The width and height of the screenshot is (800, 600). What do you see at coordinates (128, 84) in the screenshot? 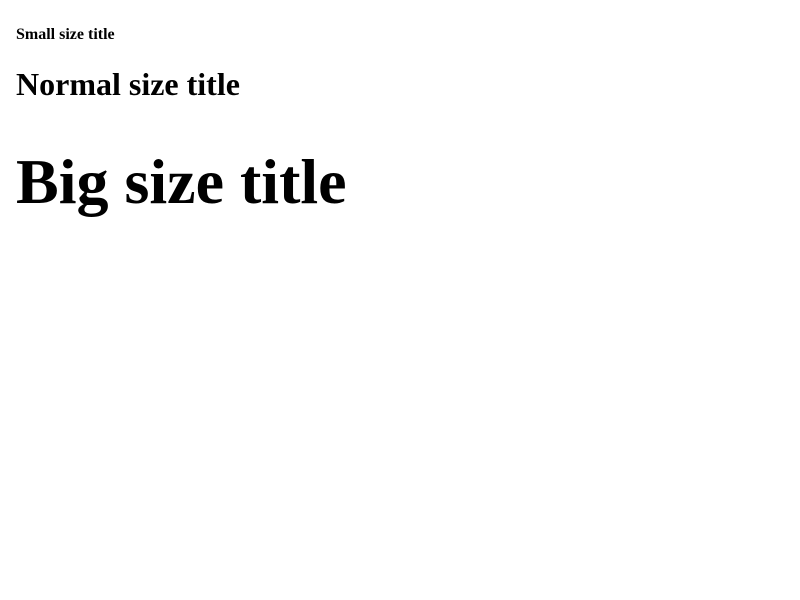
I see `normal-size-title: Normal size title` at bounding box center [128, 84].